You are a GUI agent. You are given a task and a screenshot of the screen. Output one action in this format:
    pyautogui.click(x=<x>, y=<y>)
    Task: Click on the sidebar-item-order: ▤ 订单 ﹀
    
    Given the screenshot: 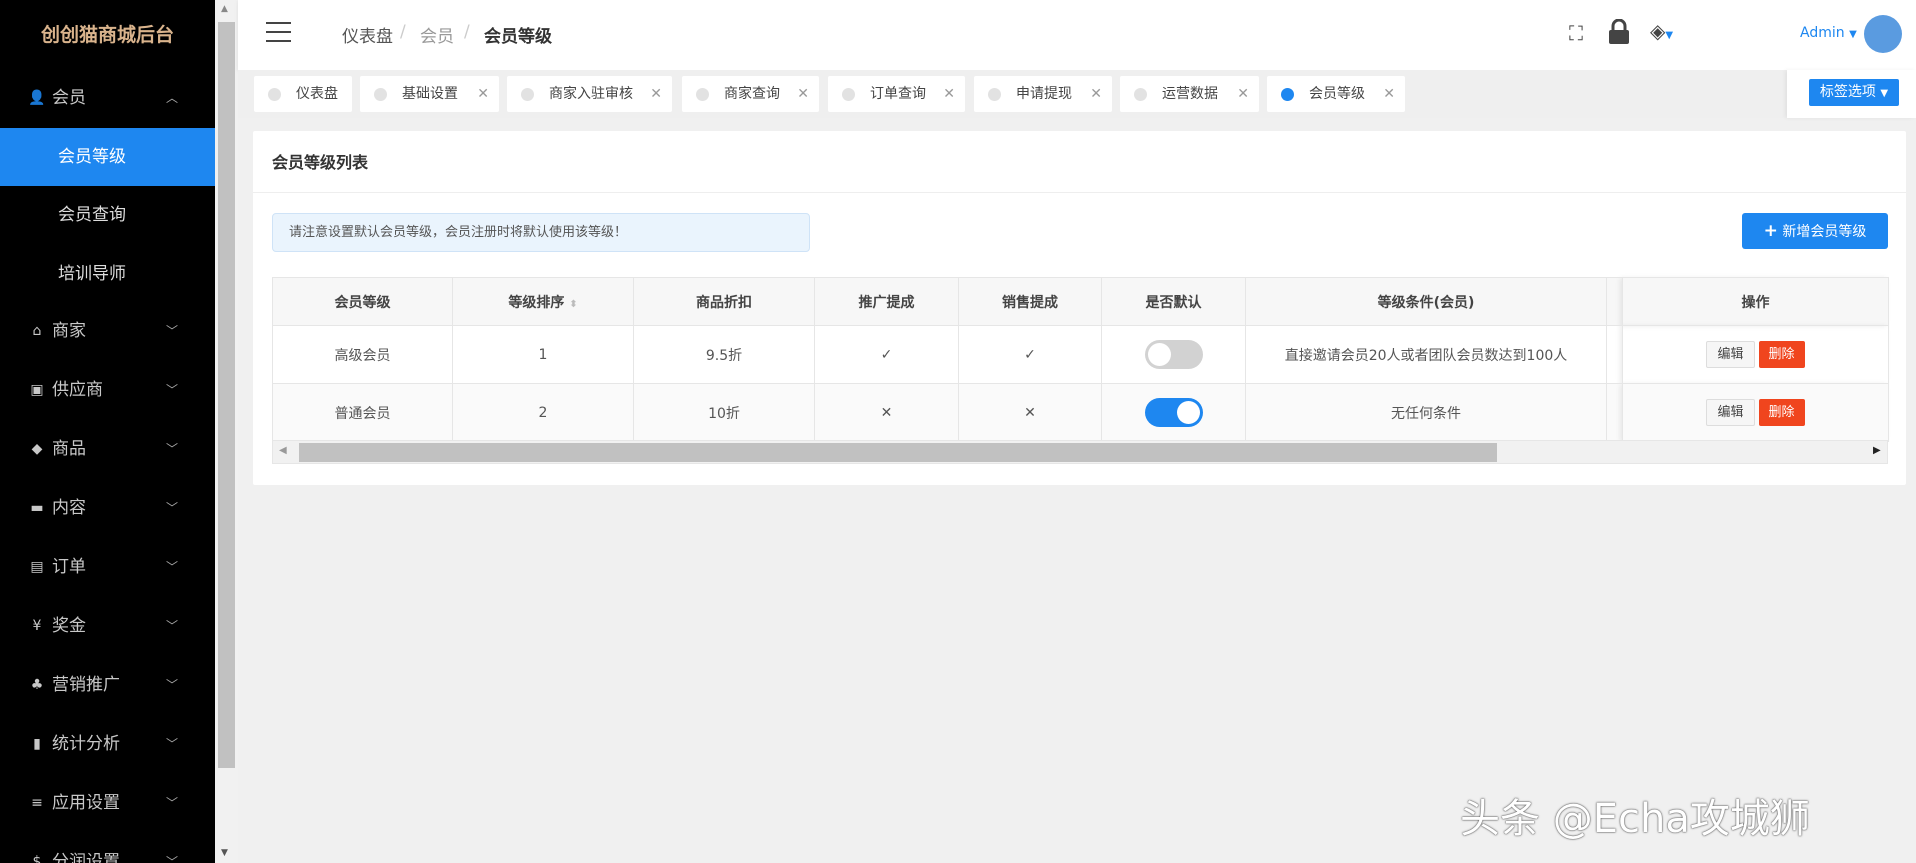 What is the action you would take?
    pyautogui.click(x=107, y=567)
    